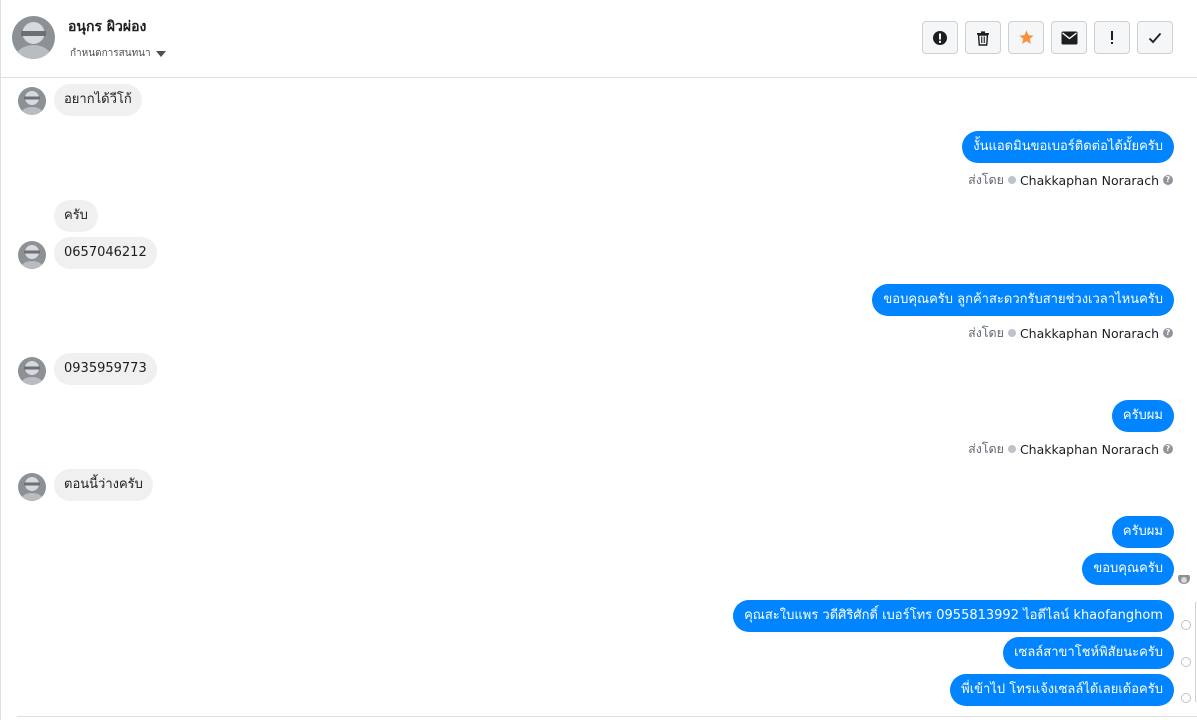 Image resolution: width=1197 pixels, height=720 pixels. Describe the element at coordinates (107, 27) in the screenshot. I see `customer-name: อนุกร ผิวผ่อง` at that location.